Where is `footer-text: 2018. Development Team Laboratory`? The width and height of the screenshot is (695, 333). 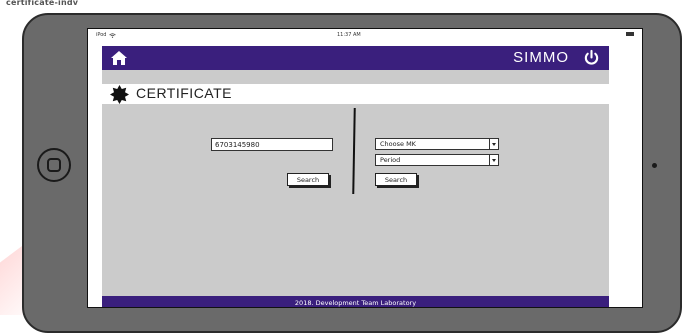
footer-text: 2018. Development Team Laboratory is located at coordinates (355, 302).